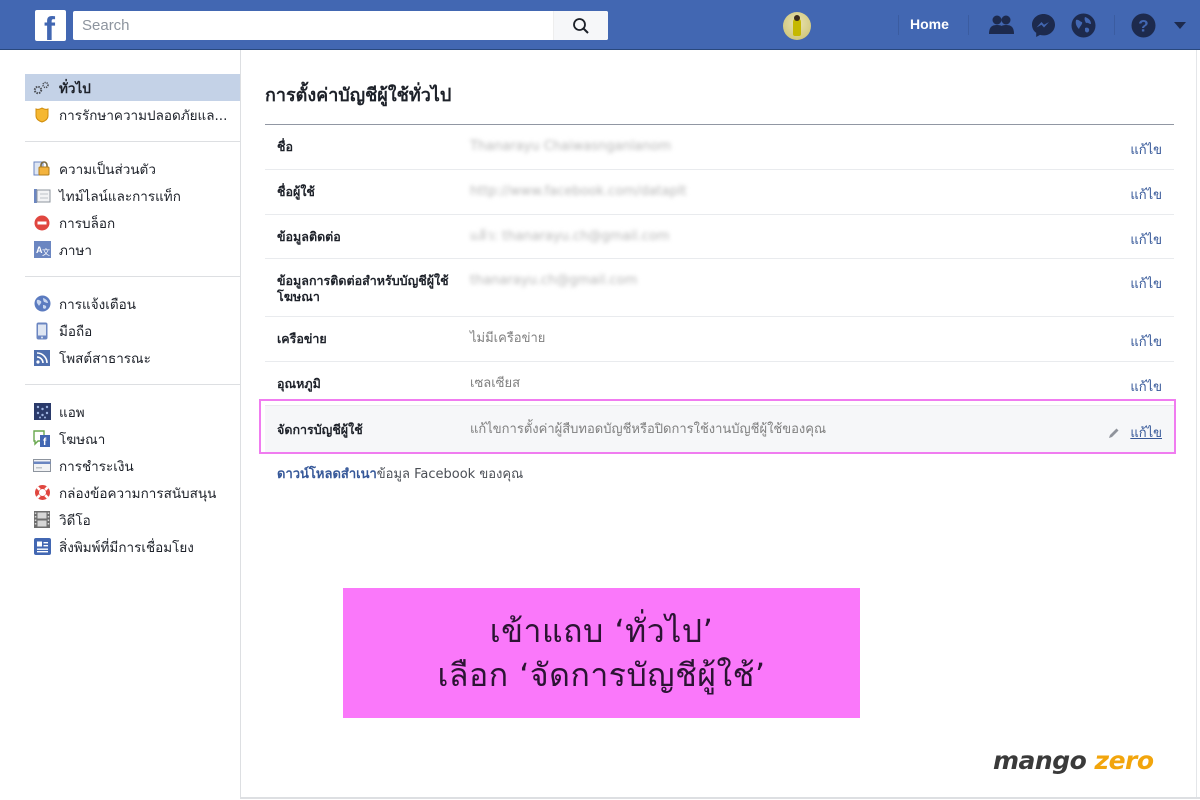  I want to click on page-title: การตั้งค่าบัญชีผู้ใช้ทั่วไป, so click(358, 95).